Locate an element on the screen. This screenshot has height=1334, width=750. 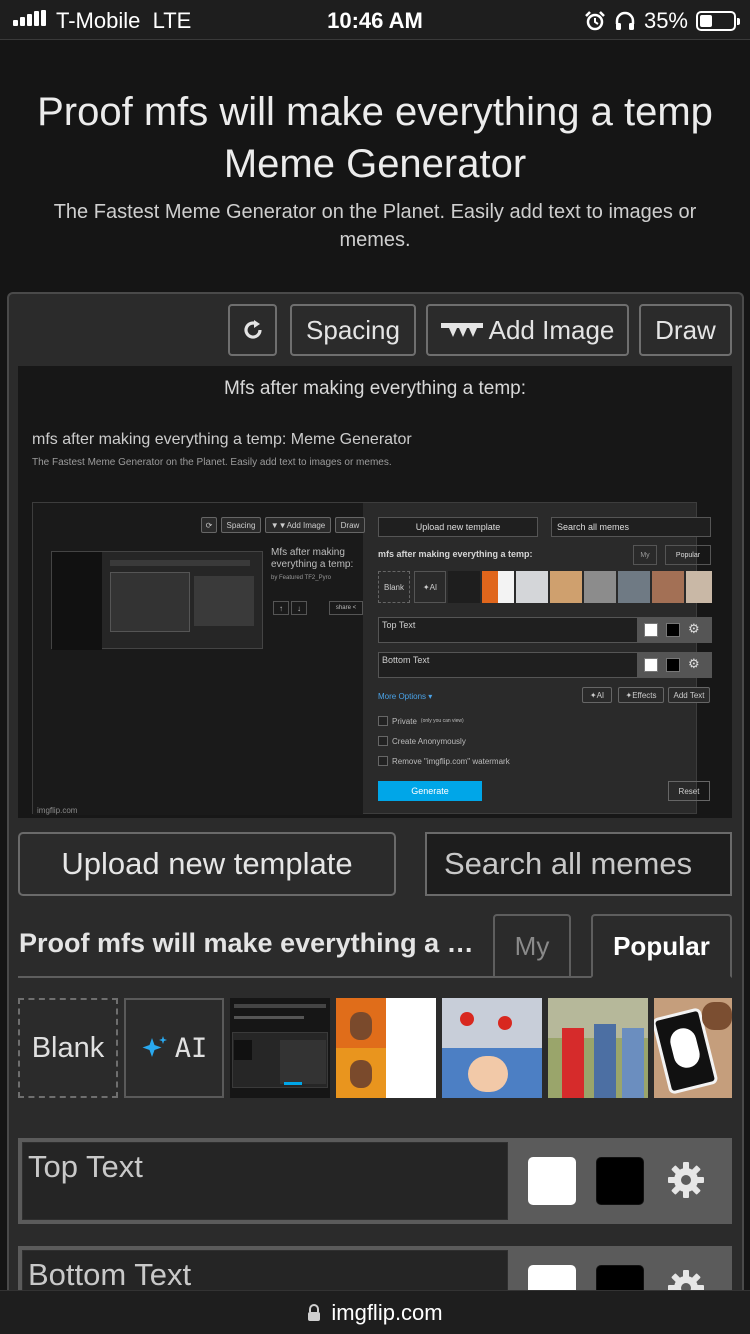
preview-watermark: imgflip.com is located at coordinates (57, 810).